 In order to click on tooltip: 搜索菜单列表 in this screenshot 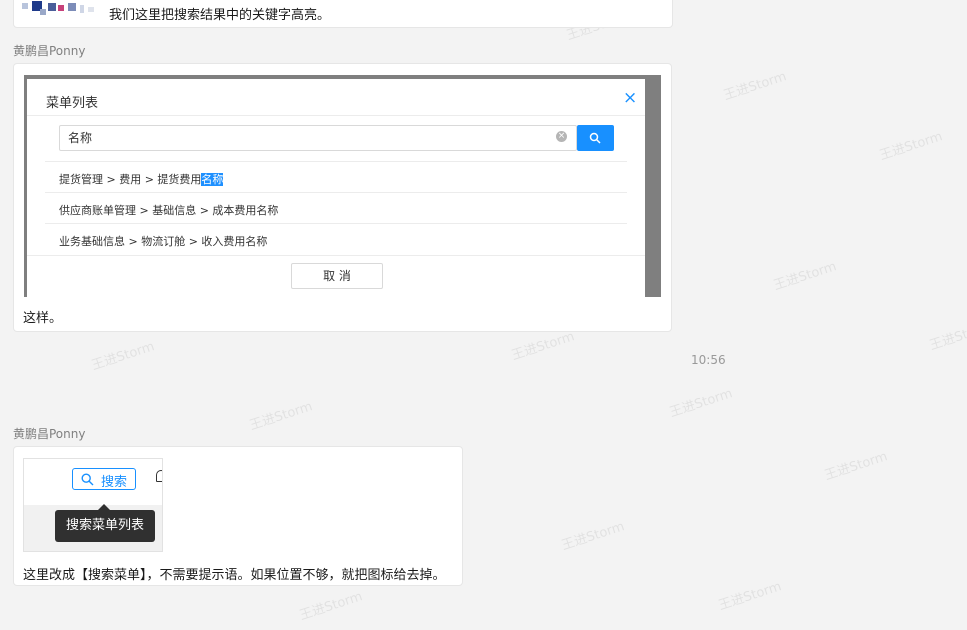, I will do `click(105, 526)`.